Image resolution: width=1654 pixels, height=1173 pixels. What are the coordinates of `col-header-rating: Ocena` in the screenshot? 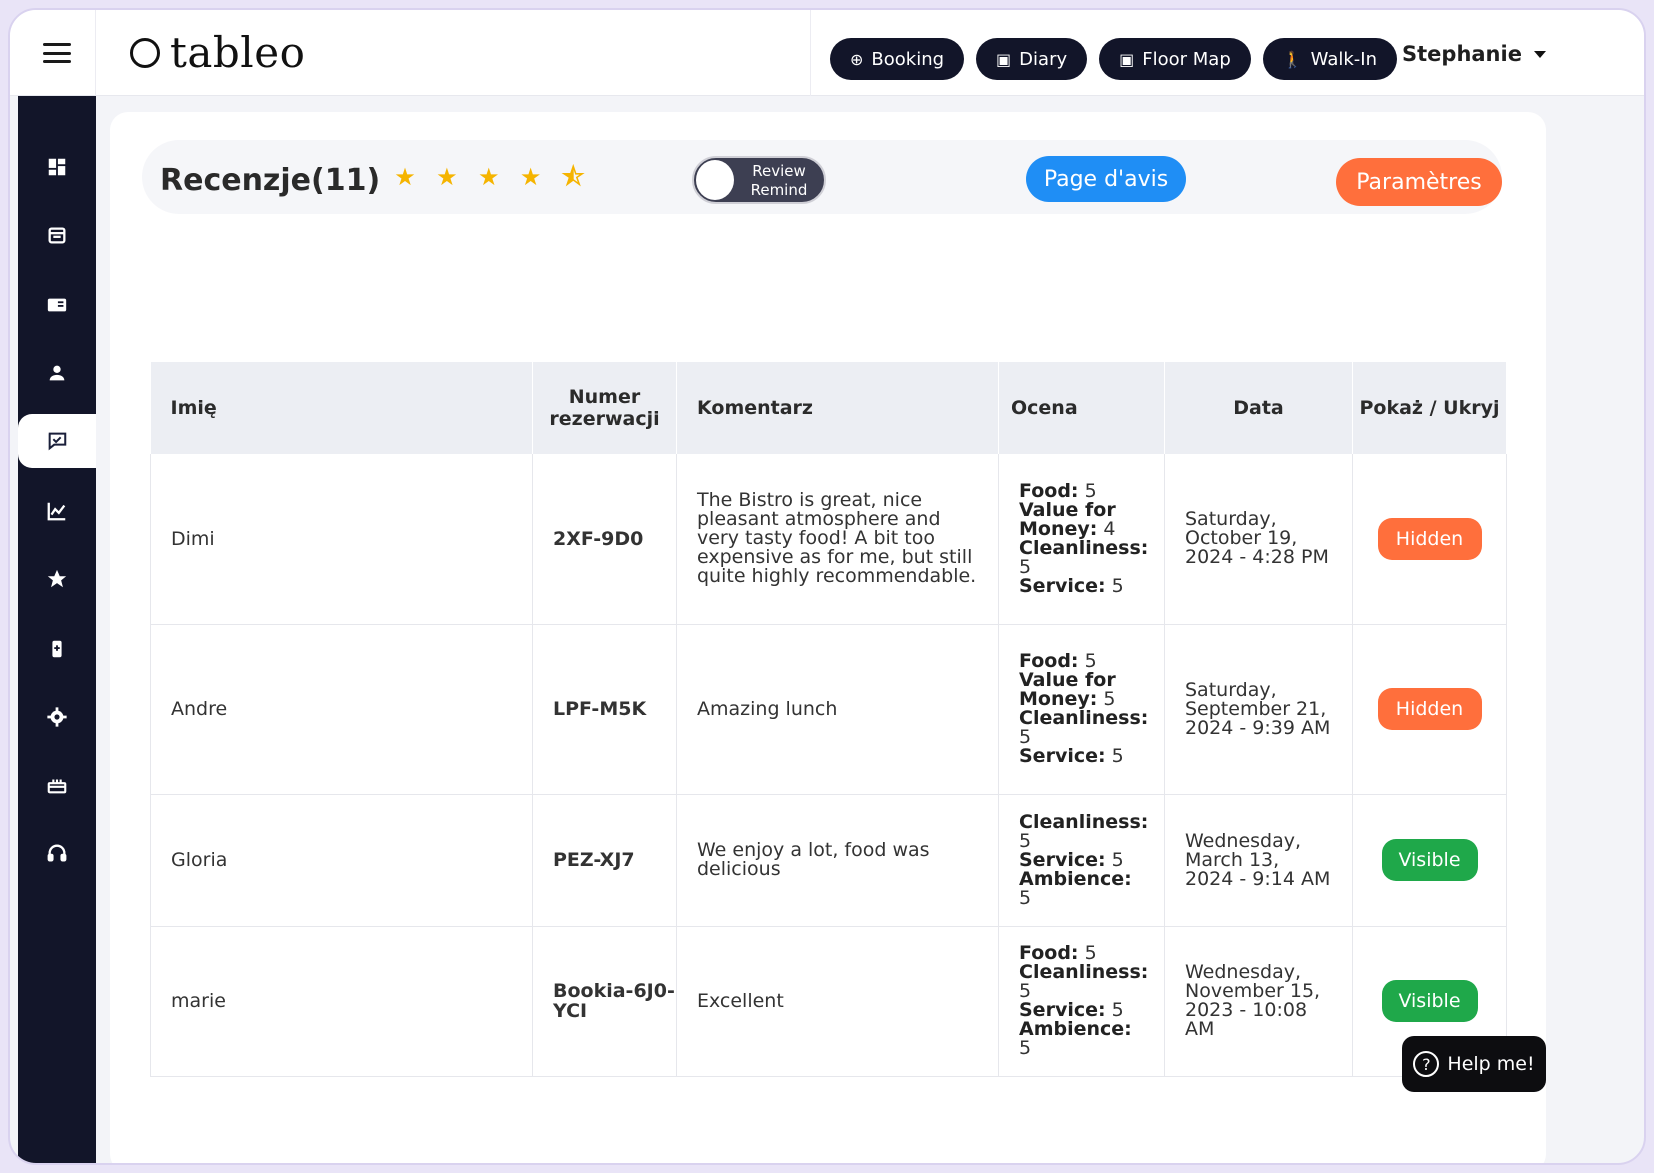 It's located at (1081, 408).